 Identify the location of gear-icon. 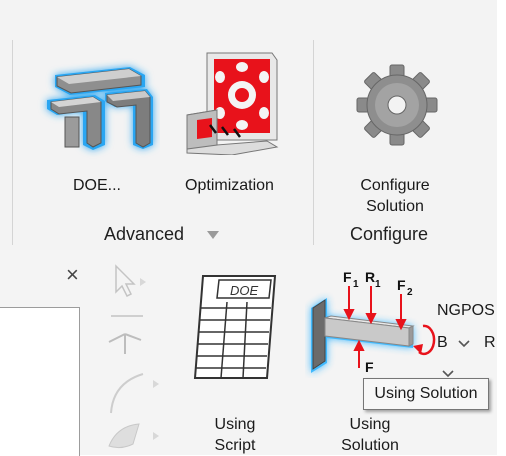
(397, 105).